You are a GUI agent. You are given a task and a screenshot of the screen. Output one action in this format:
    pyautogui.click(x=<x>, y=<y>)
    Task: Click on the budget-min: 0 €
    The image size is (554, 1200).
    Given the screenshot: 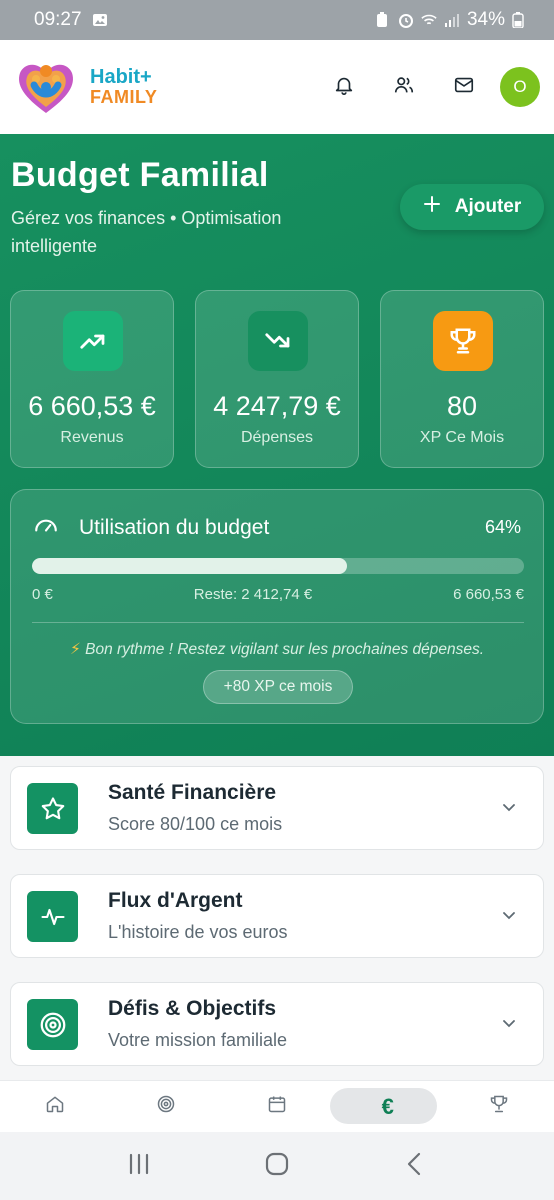 What is the action you would take?
    pyautogui.click(x=42, y=594)
    